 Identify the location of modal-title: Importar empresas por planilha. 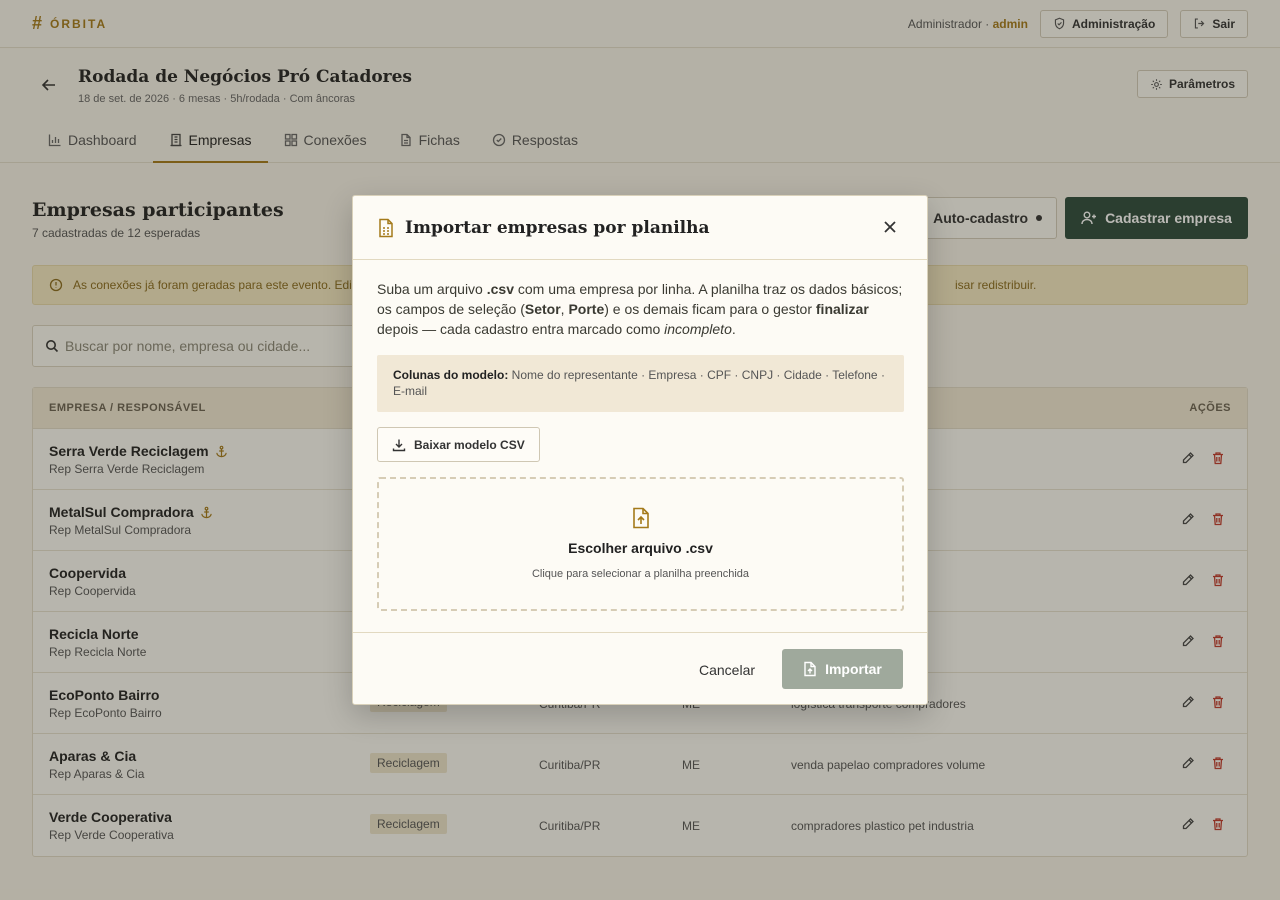
(557, 227).